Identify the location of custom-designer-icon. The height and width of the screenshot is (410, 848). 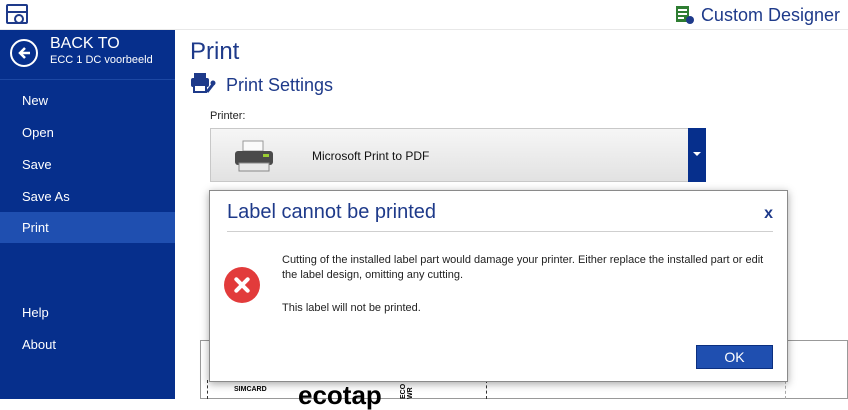
(685, 15).